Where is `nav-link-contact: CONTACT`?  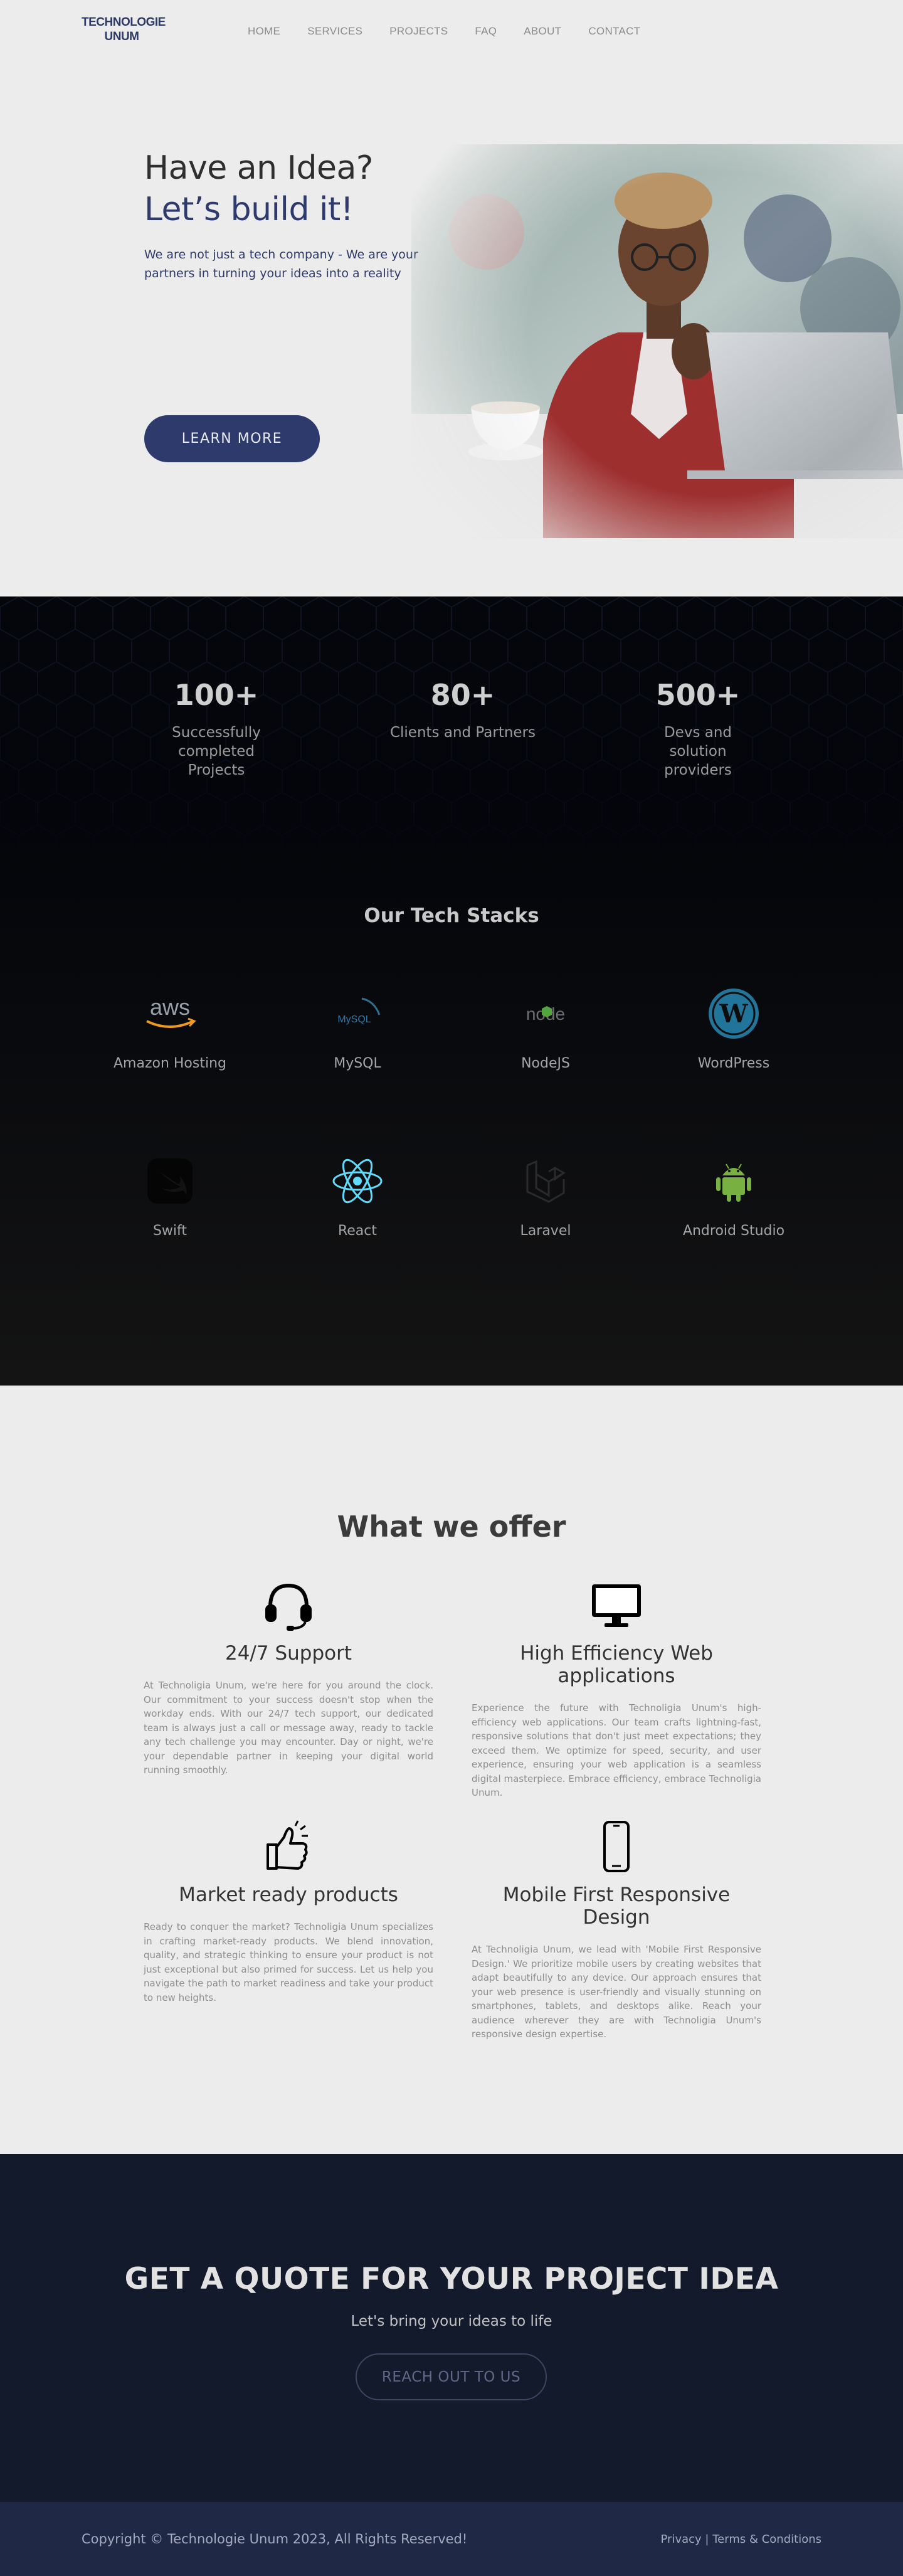 nav-link-contact: CONTACT is located at coordinates (614, 31).